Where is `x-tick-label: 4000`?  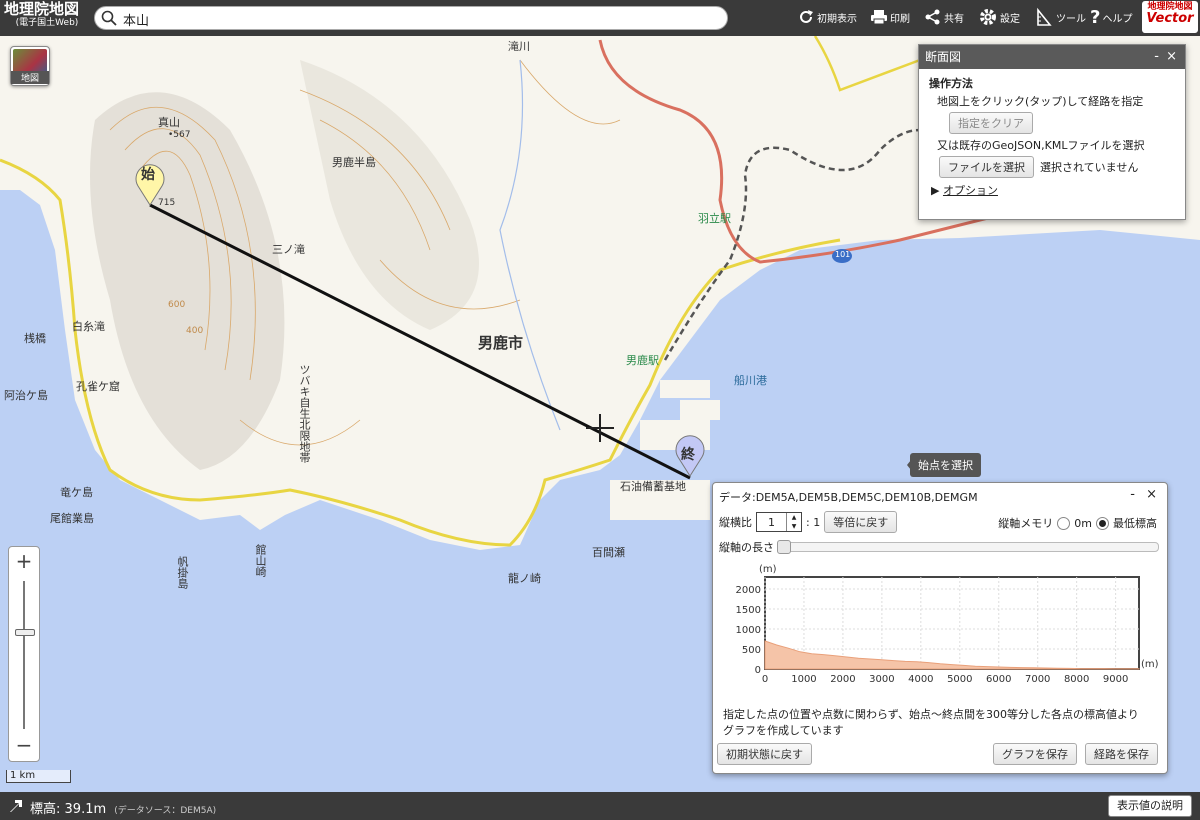
x-tick-label: 4000 is located at coordinates (920, 679).